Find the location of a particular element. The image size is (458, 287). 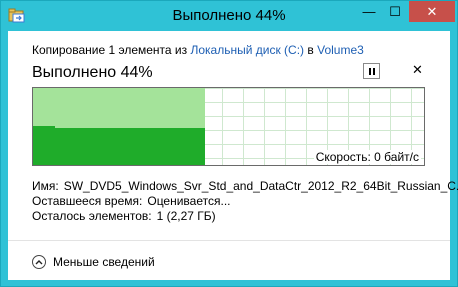

less-details-label: Меньше сведений is located at coordinates (104, 262).